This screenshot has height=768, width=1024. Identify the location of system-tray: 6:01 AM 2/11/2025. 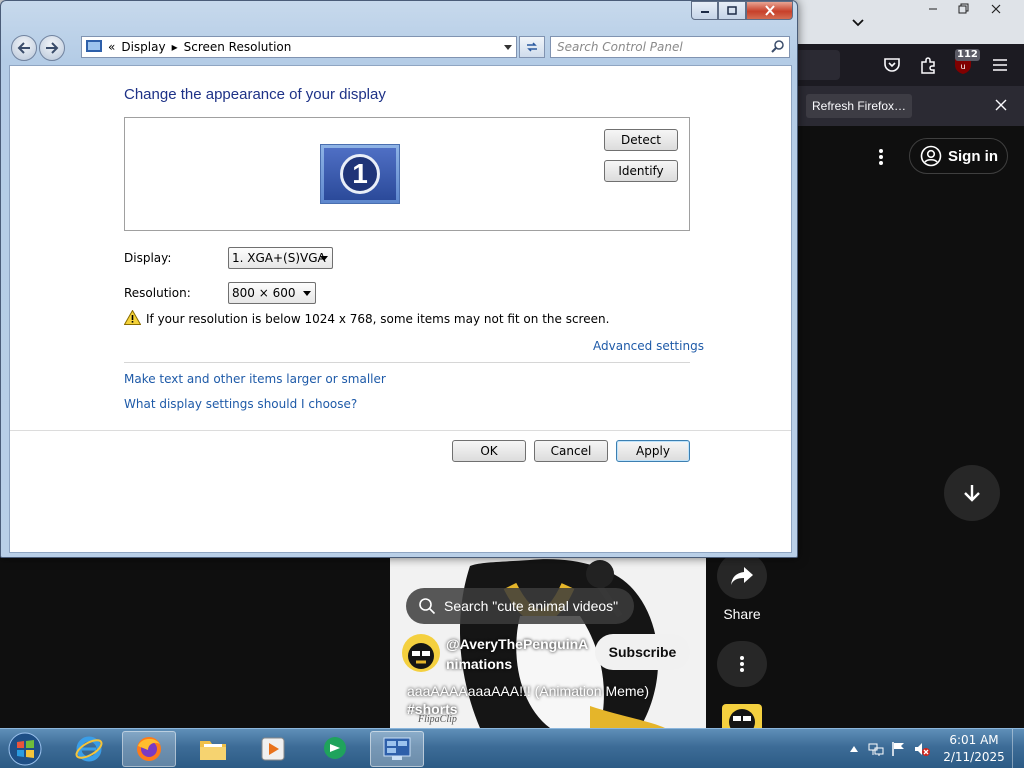
(933, 748).